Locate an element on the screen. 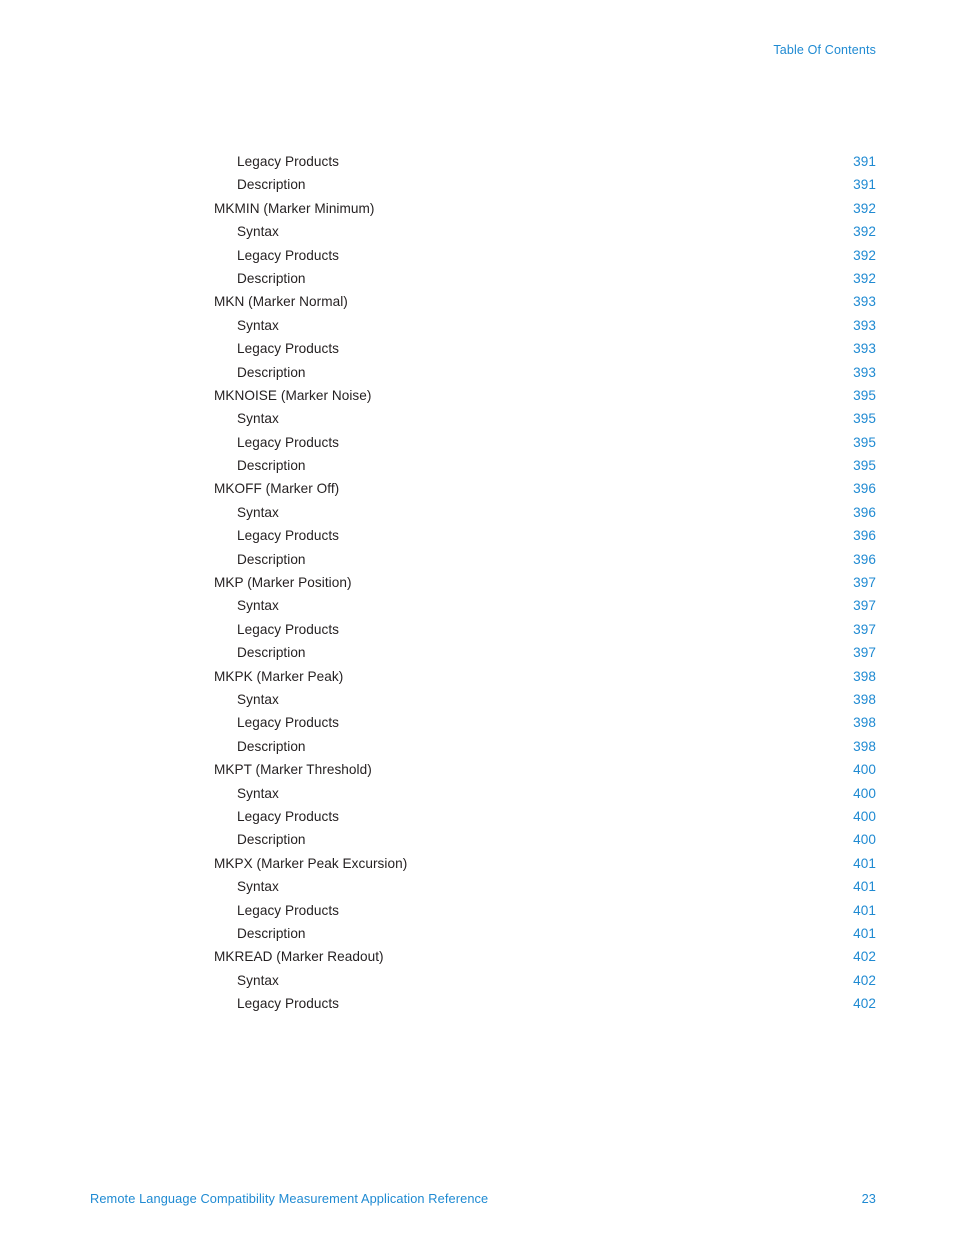 This screenshot has width=954, height=1235. toc-entry-title: MKMIN (Marker Minimum) is located at coordinates (294, 208).